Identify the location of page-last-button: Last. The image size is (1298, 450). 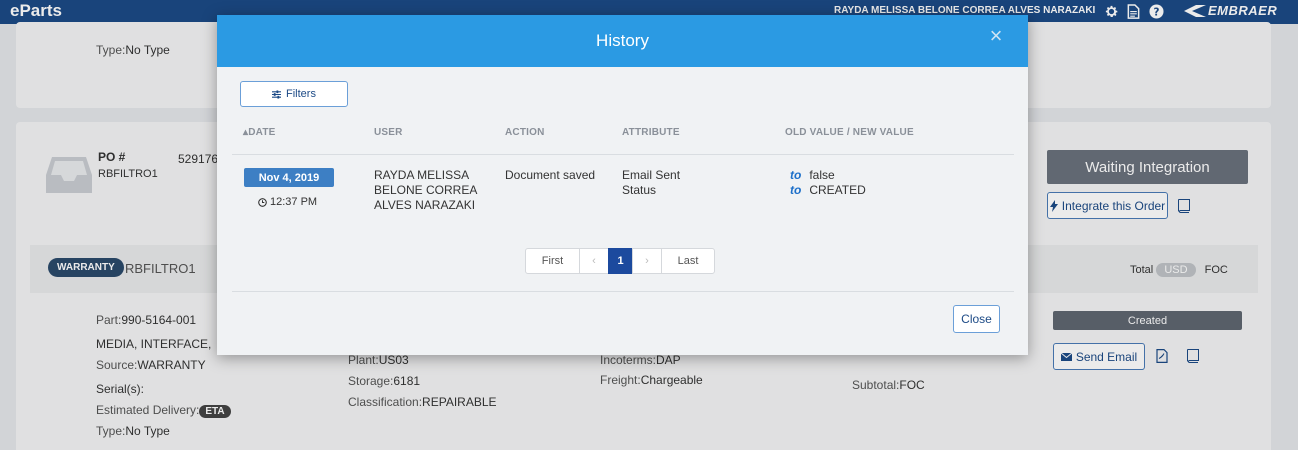
(688, 261).